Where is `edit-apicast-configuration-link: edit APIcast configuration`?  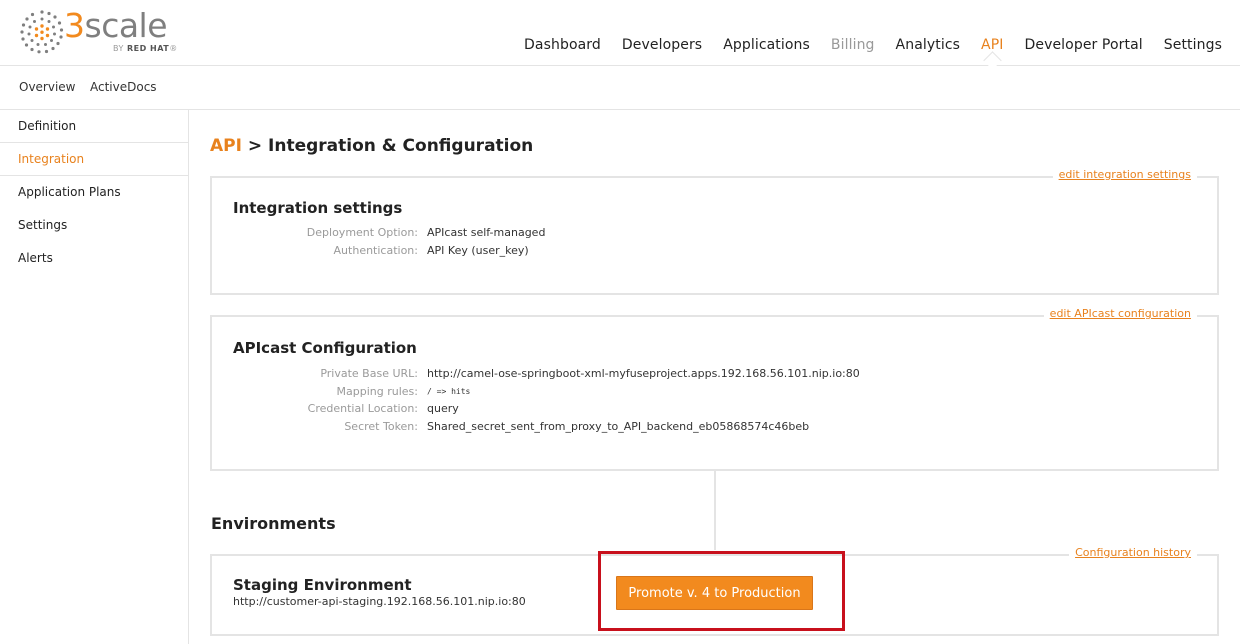 edit-apicast-configuration-link: edit APIcast configuration is located at coordinates (1120, 313).